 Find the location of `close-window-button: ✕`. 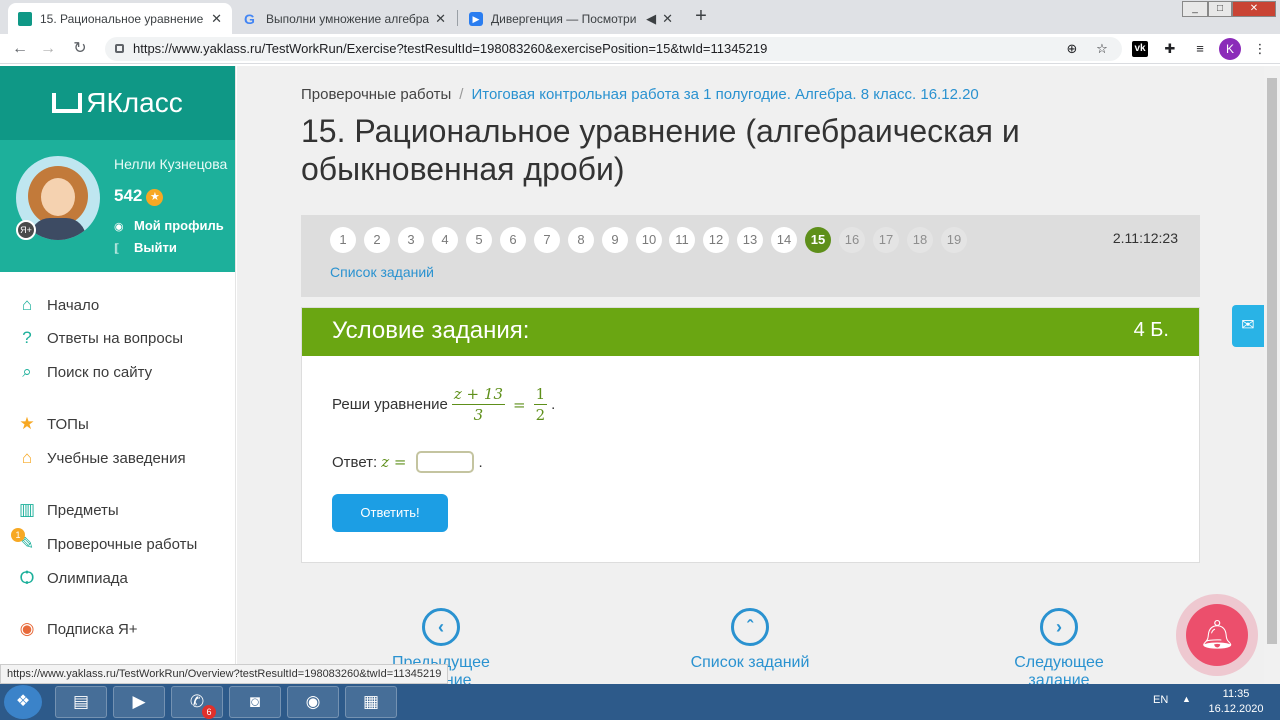

close-window-button: ✕ is located at coordinates (1254, 9).